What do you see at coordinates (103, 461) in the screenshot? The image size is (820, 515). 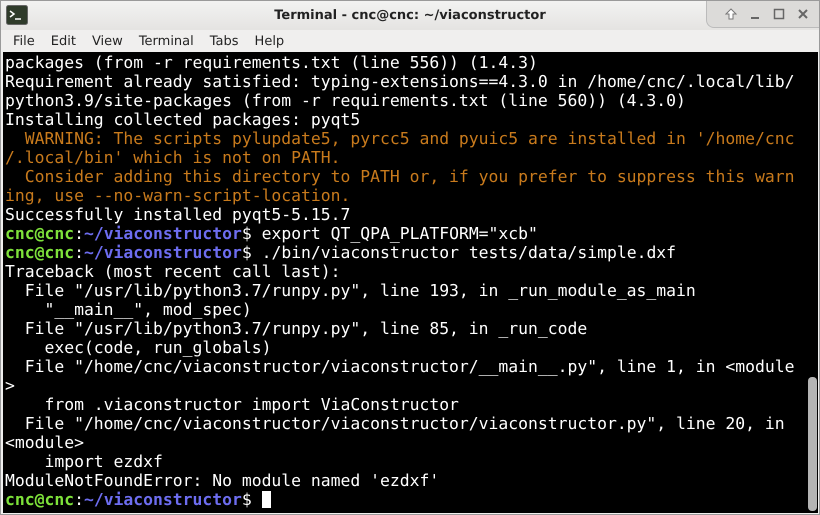 I see `output-line: import ezdxf` at bounding box center [103, 461].